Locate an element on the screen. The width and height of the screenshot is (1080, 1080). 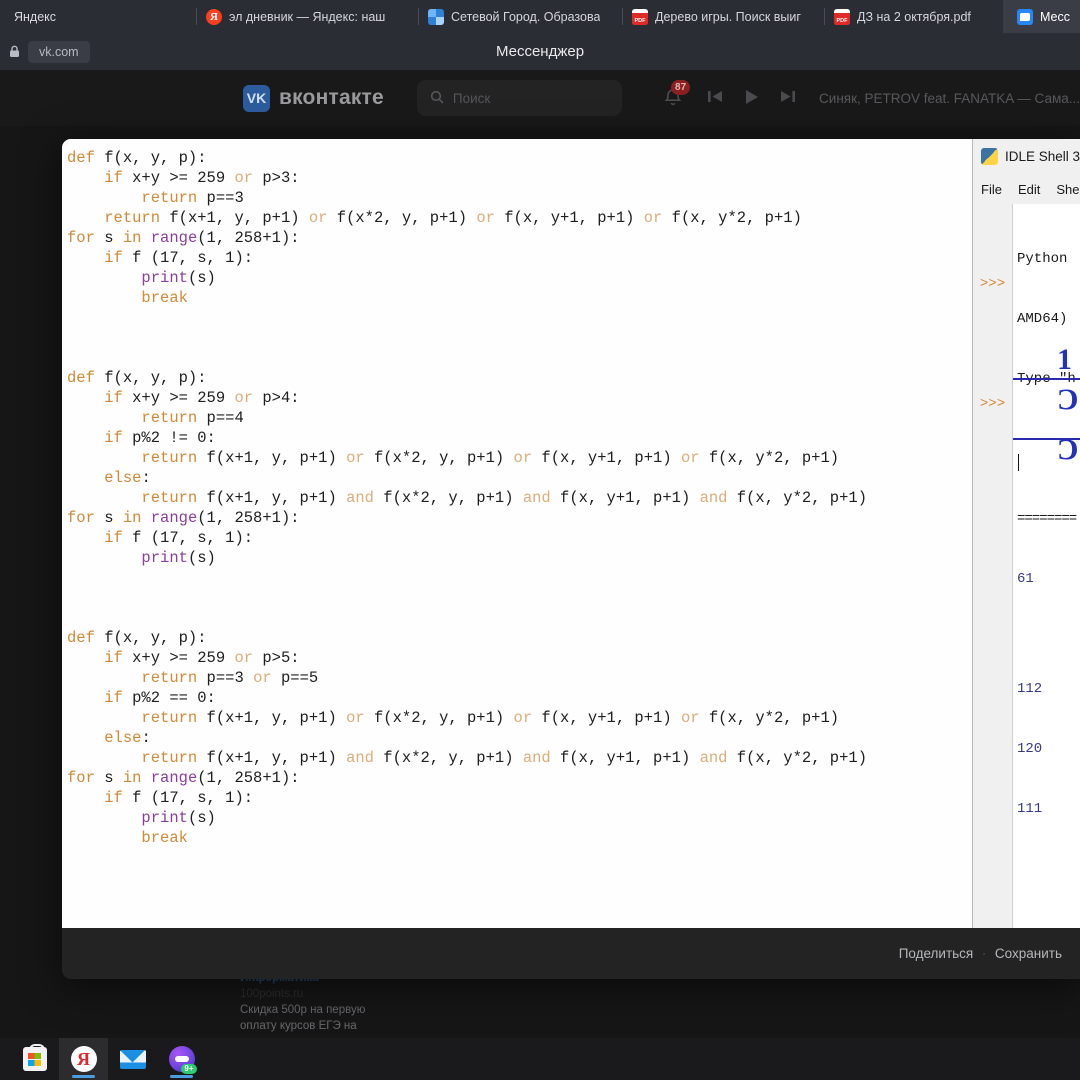
skip-next-icon is located at coordinates (788, 98).